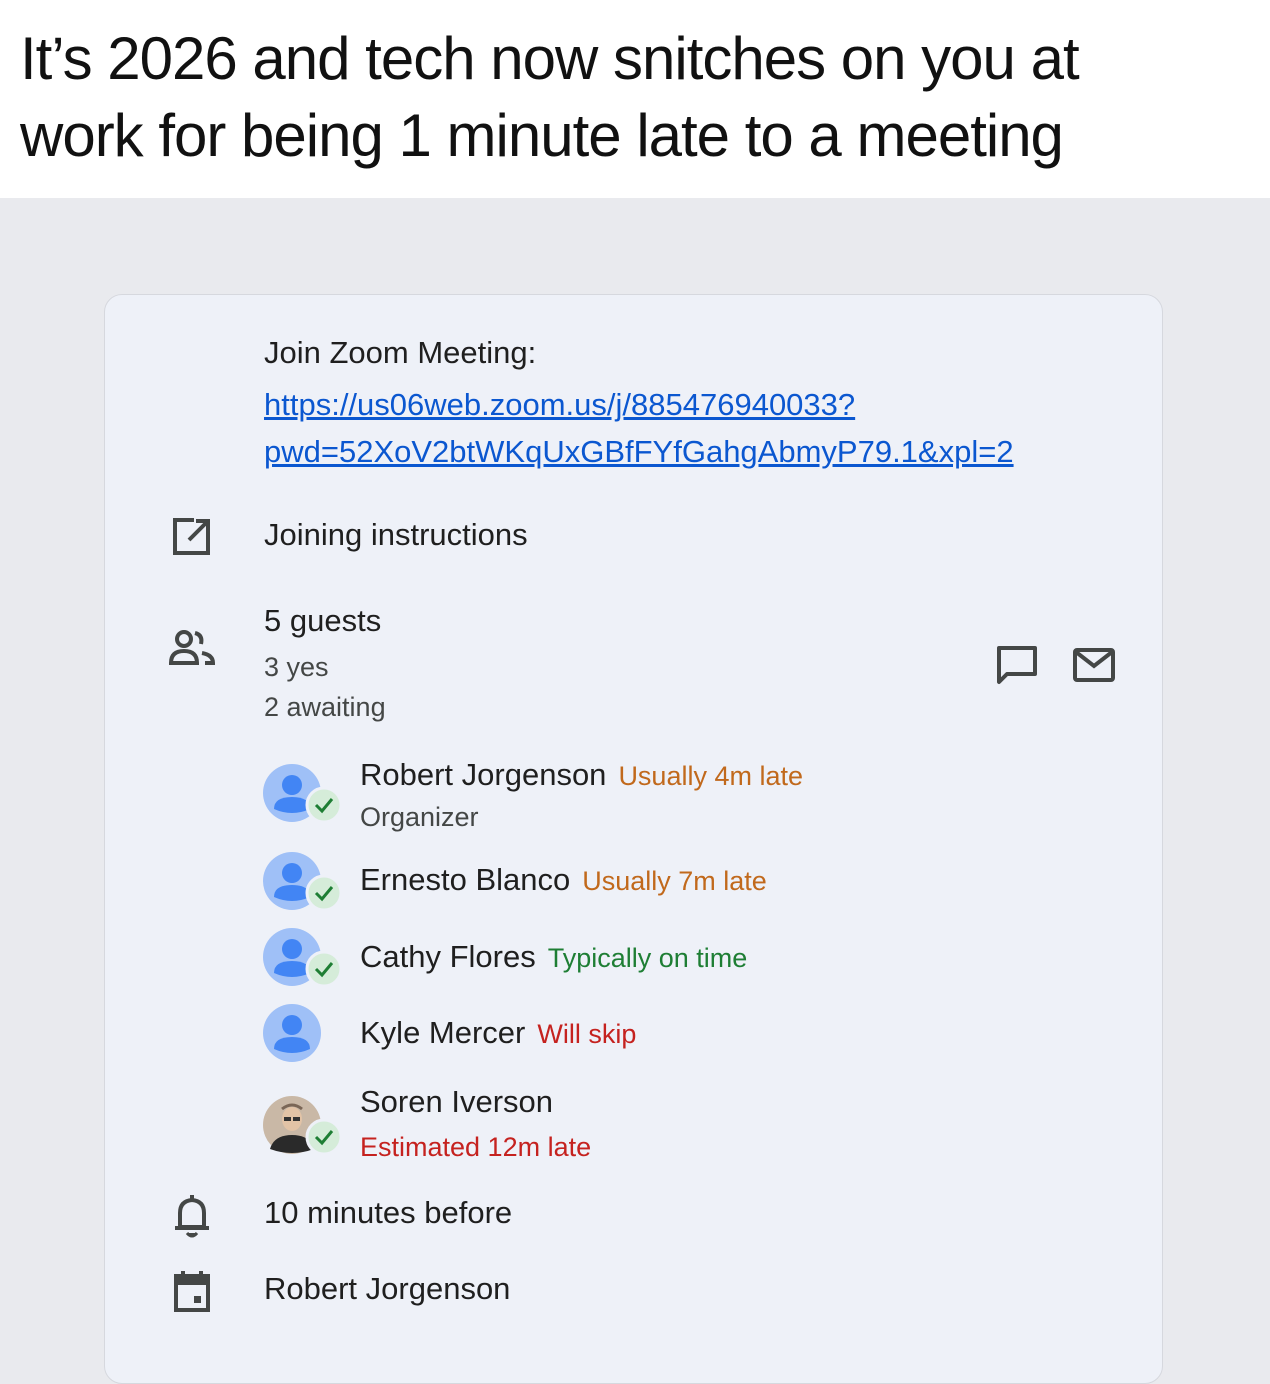 The width and height of the screenshot is (1270, 1384). I want to click on guest-row: Kyle Mercer Will skip, so click(498, 1033).